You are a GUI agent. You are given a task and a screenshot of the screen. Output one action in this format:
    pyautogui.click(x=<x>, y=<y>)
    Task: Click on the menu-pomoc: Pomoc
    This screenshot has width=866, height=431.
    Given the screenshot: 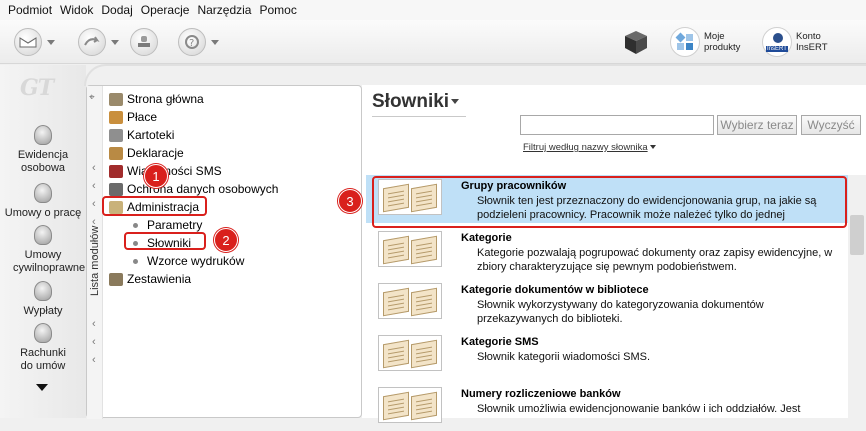 What is the action you would take?
    pyautogui.click(x=277, y=10)
    